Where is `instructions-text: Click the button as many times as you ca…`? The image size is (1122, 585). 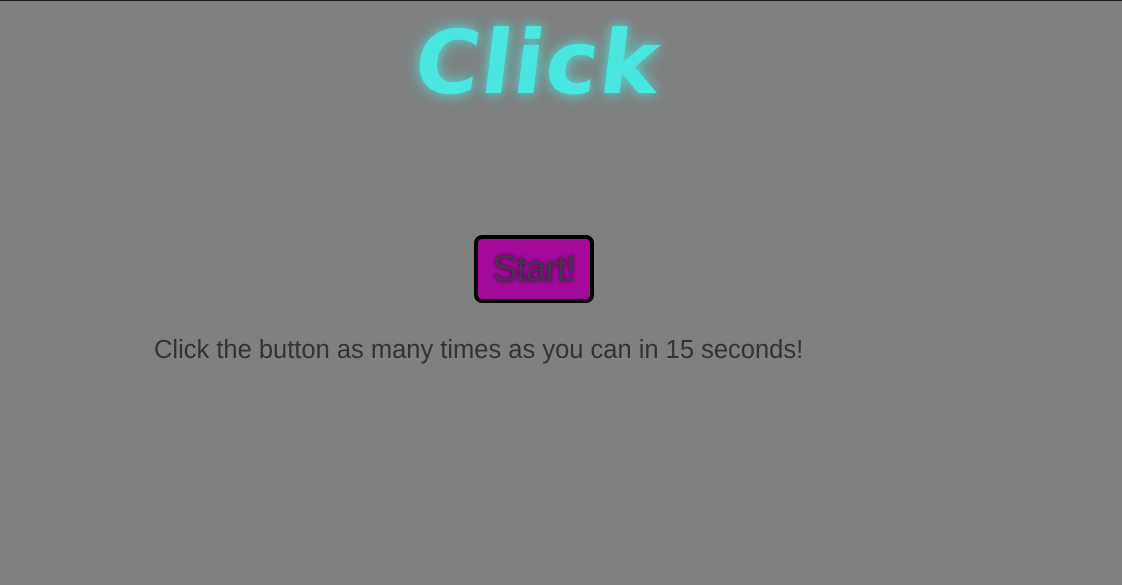 instructions-text: Click the button as many times as you ca… is located at coordinates (479, 350).